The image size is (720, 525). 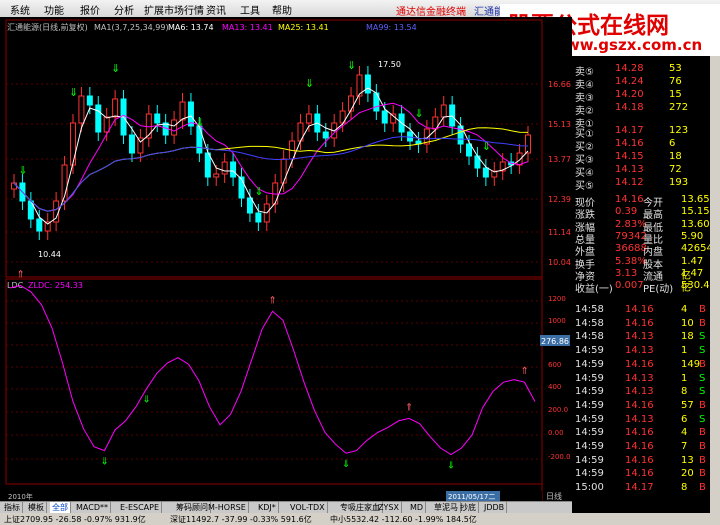 What do you see at coordinates (629, 94) in the screenshot?
I see `sell-level-price: 14.20` at bounding box center [629, 94].